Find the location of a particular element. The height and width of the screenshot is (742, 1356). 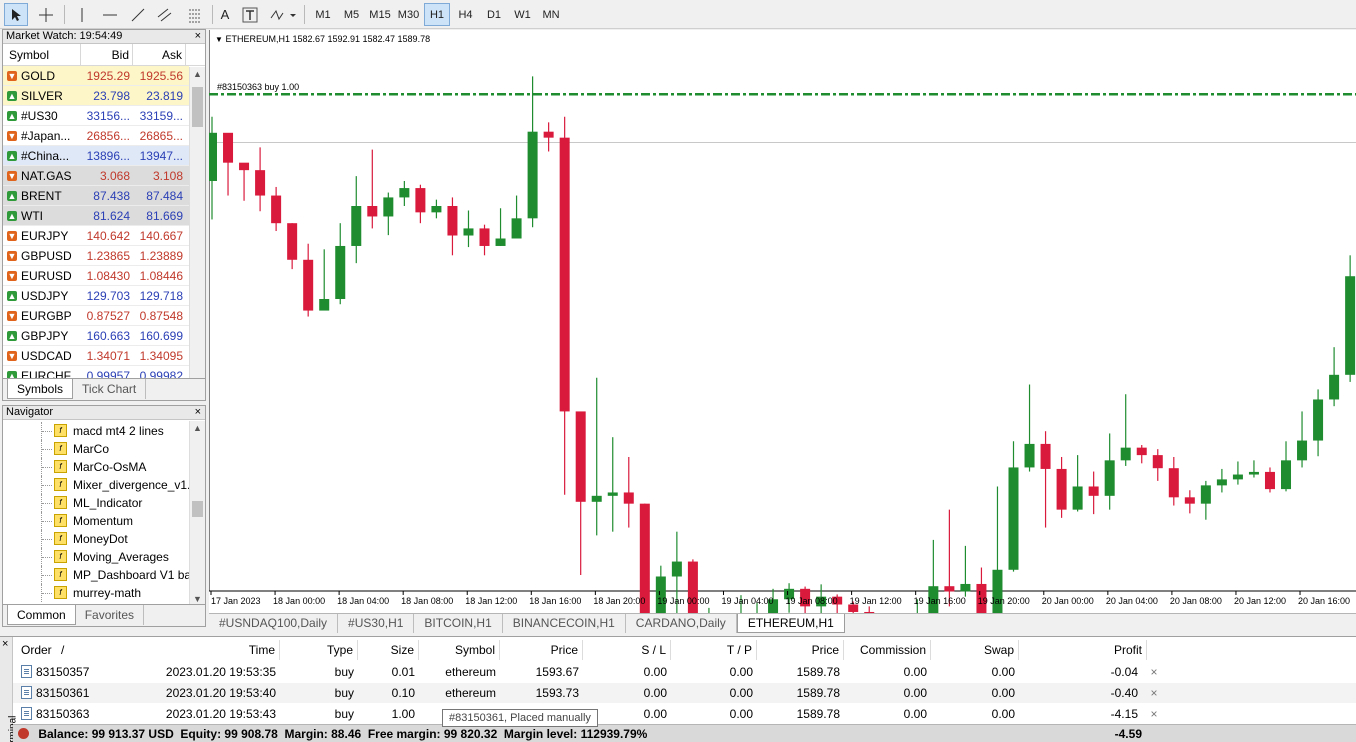

equidistant-channel-icon is located at coordinates (165, 14).